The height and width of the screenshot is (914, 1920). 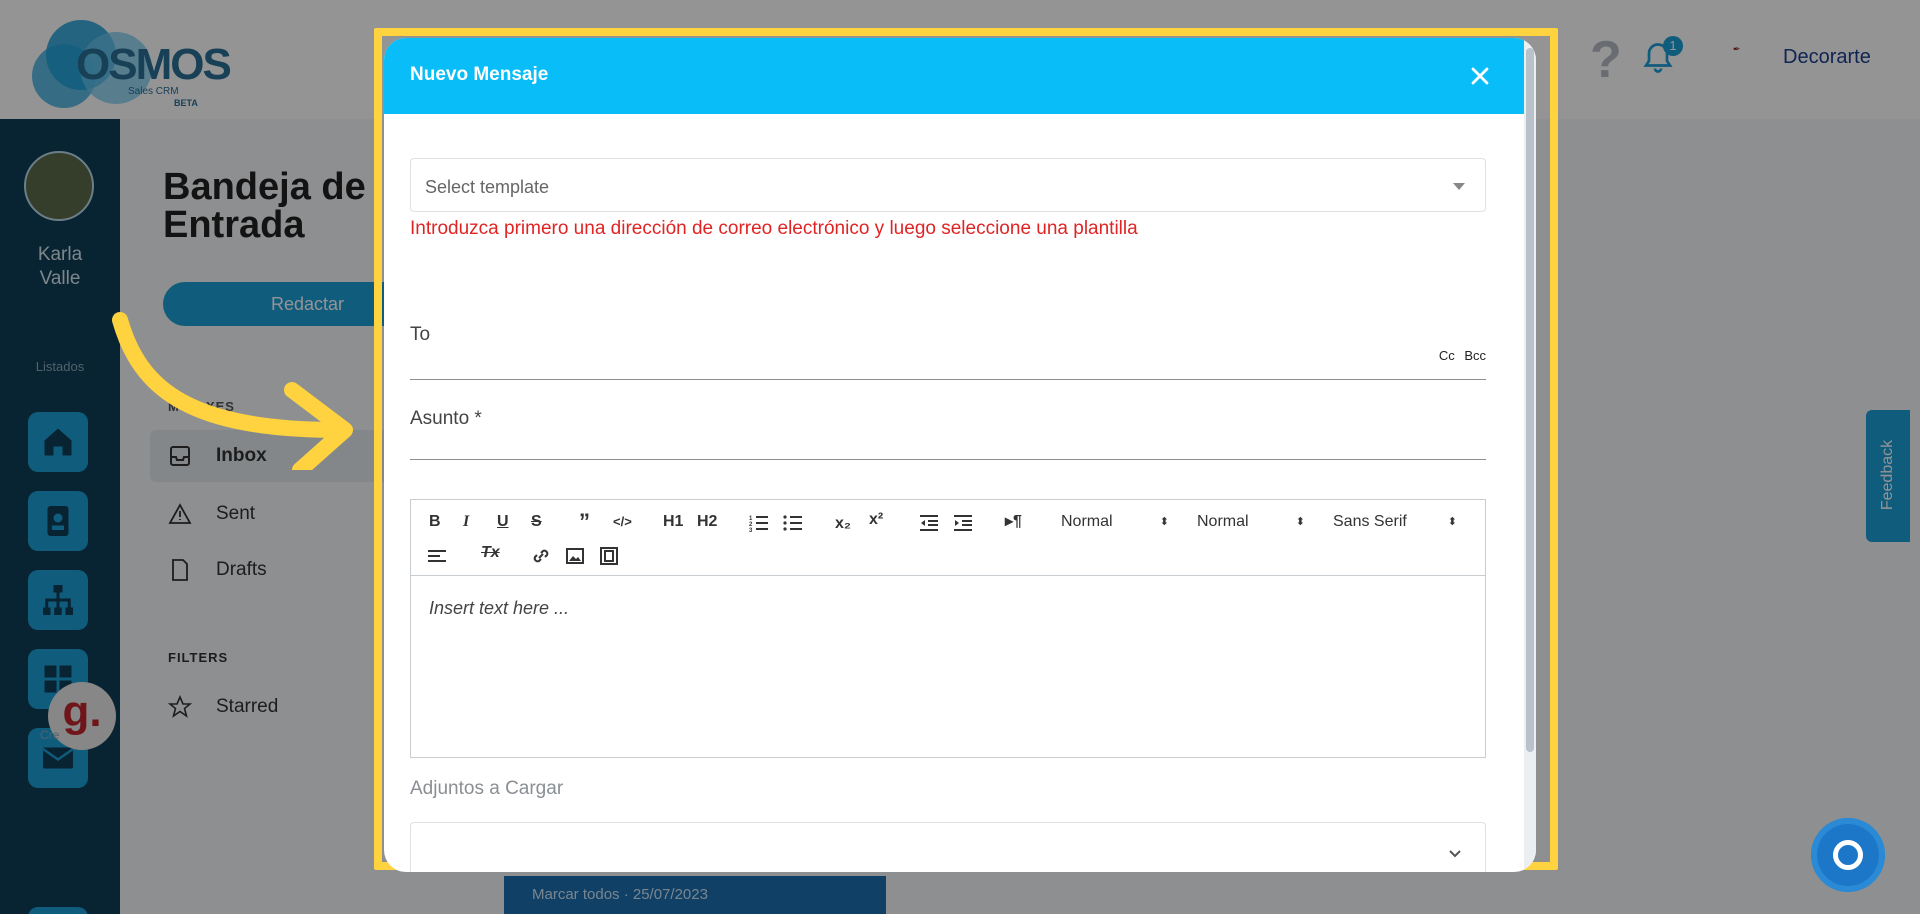 I want to click on ordered-list-icon: 123, so click(x=759, y=523).